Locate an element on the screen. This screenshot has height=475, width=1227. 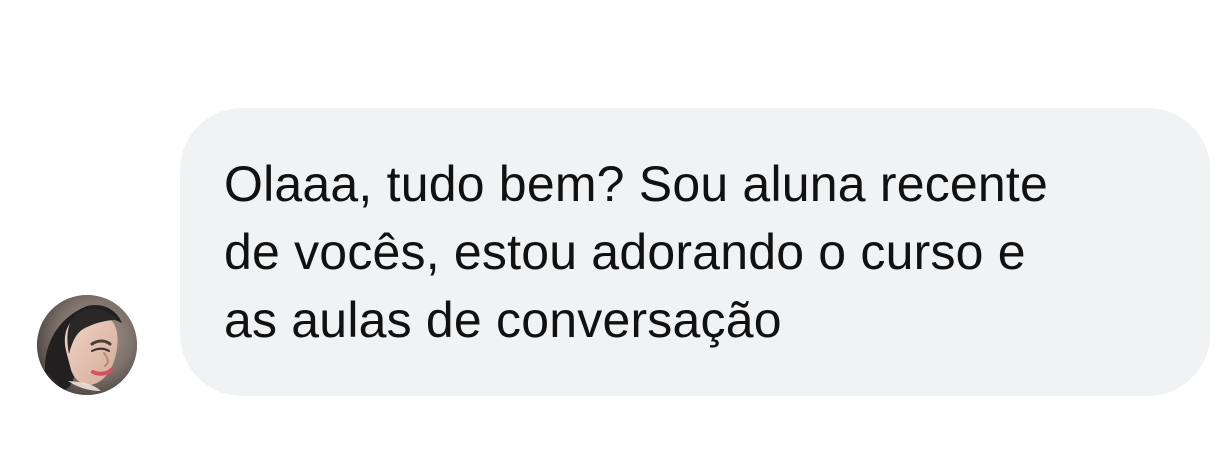
profile-photo-icon is located at coordinates (87, 345).